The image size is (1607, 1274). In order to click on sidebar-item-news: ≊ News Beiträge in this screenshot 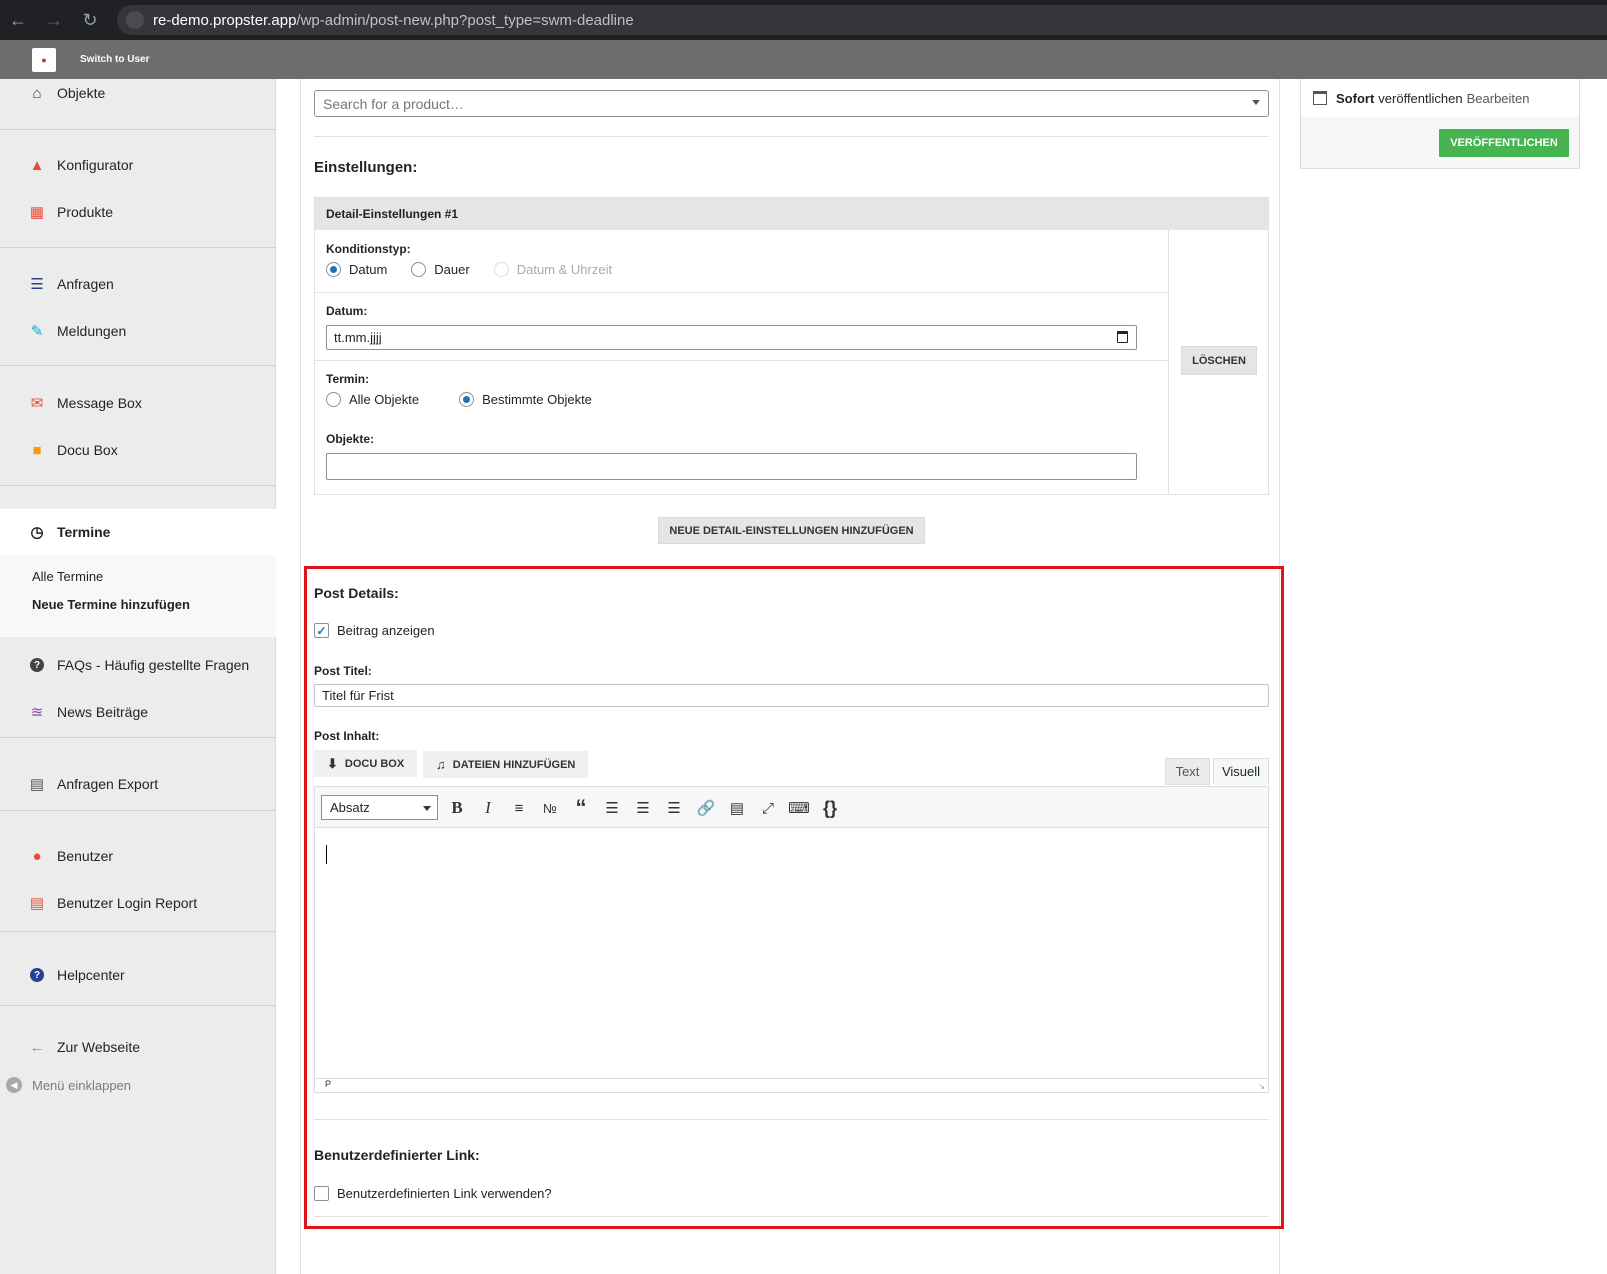, I will do `click(138, 712)`.